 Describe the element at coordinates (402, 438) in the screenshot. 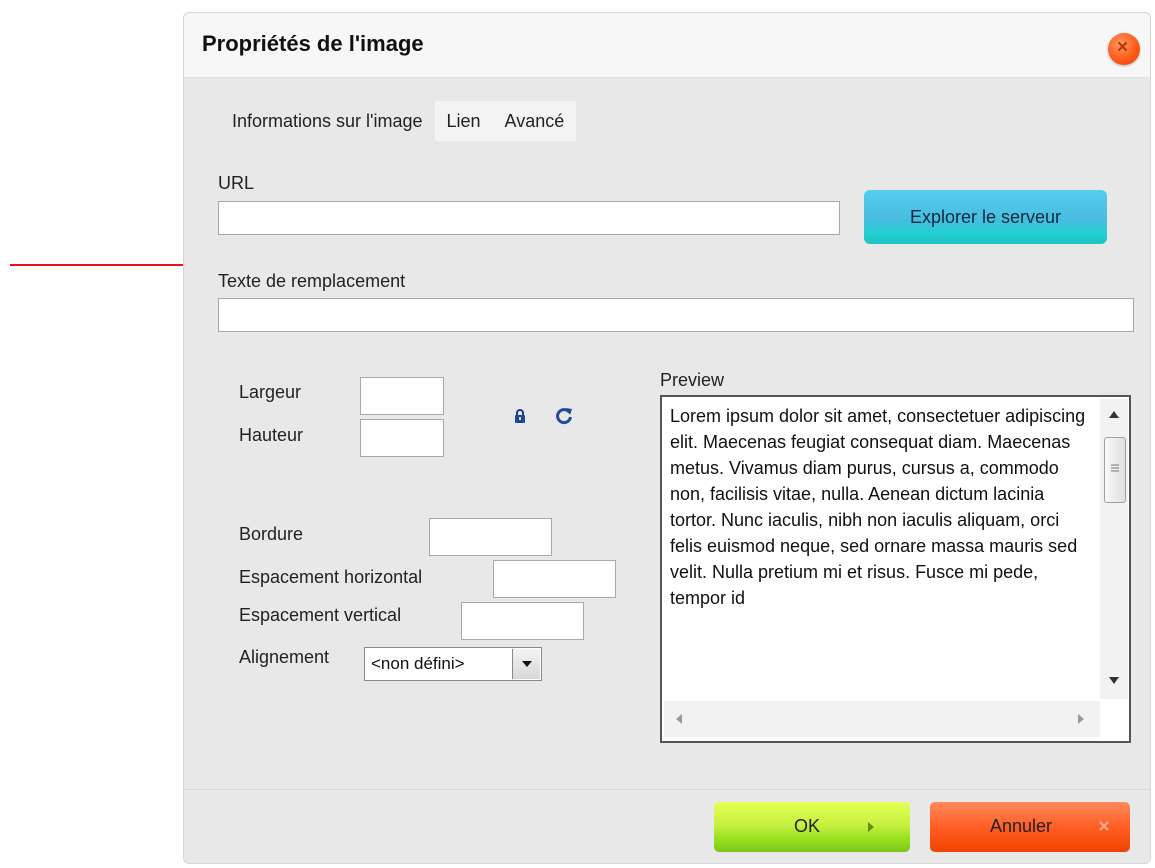

I see `height-input` at that location.